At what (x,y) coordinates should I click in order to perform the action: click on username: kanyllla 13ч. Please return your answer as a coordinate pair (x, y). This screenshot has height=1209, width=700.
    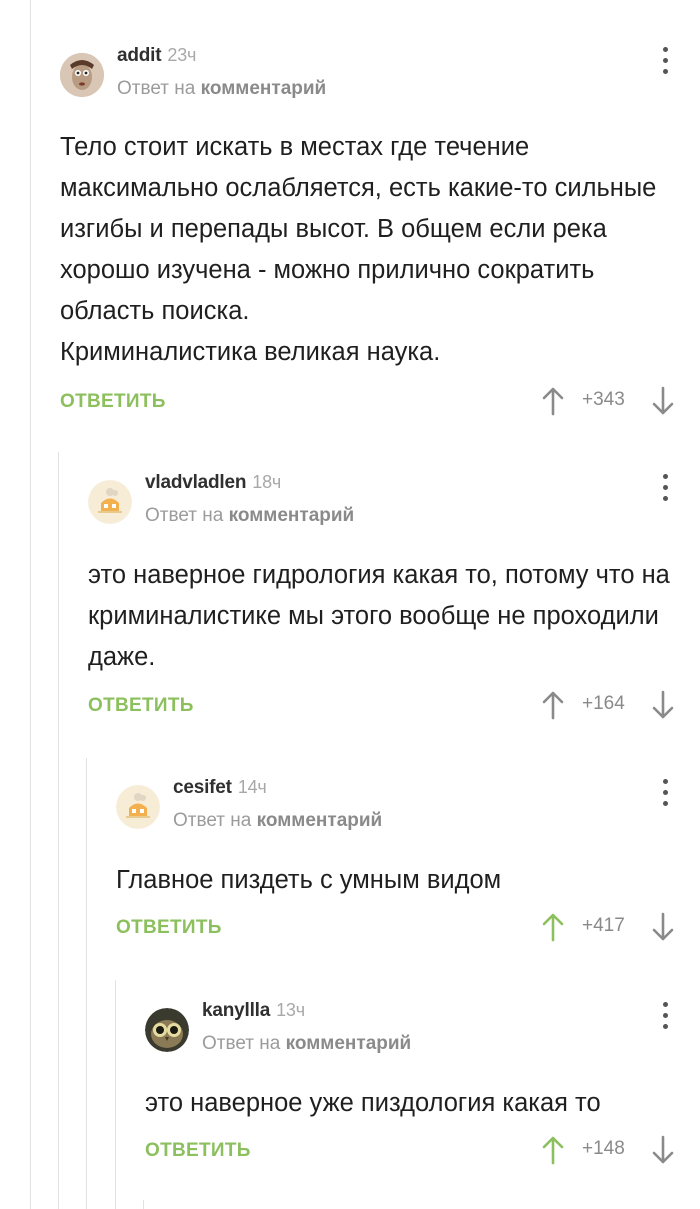
    Looking at the image, I should click on (253, 1011).